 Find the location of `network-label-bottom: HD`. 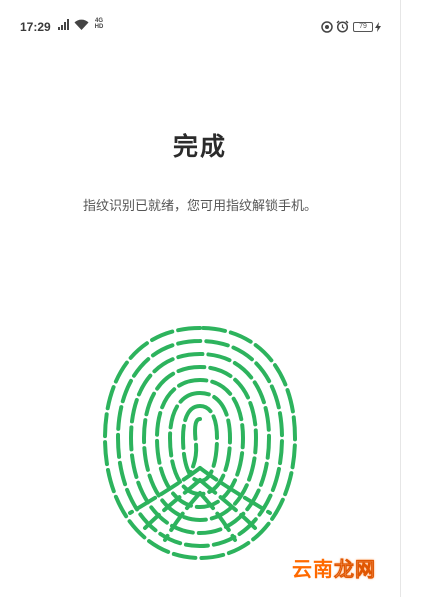

network-label-bottom: HD is located at coordinates (99, 27).